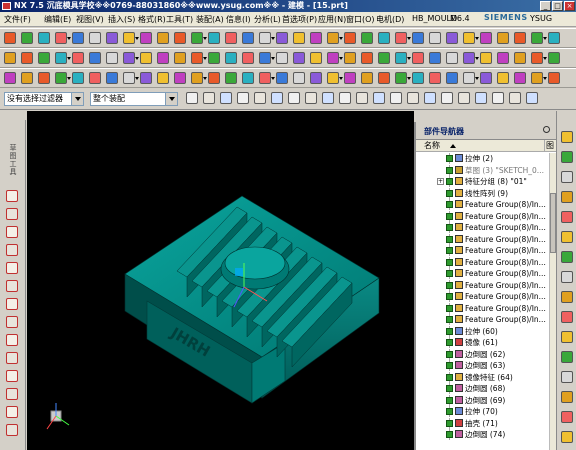 Image resolution: width=576 pixels, height=450 pixels. Describe the element at coordinates (210, 19) in the screenshot. I see `menu-assembly: 装配(A)` at that location.